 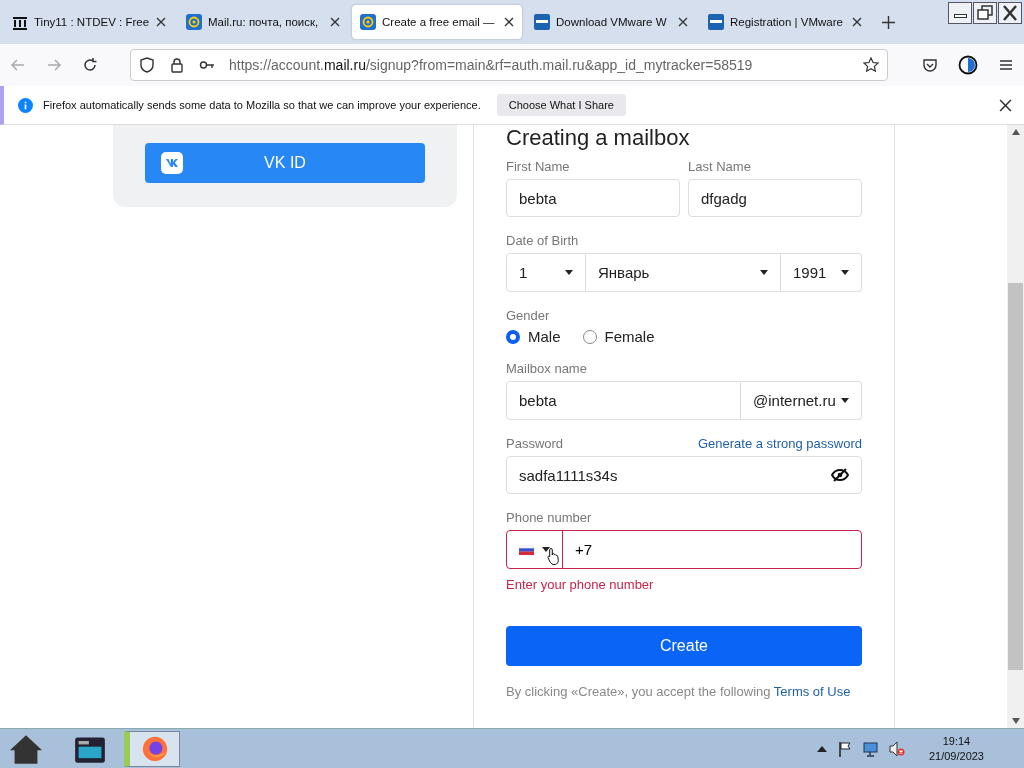 What do you see at coordinates (544, 336) in the screenshot?
I see `radio-label: Male` at bounding box center [544, 336].